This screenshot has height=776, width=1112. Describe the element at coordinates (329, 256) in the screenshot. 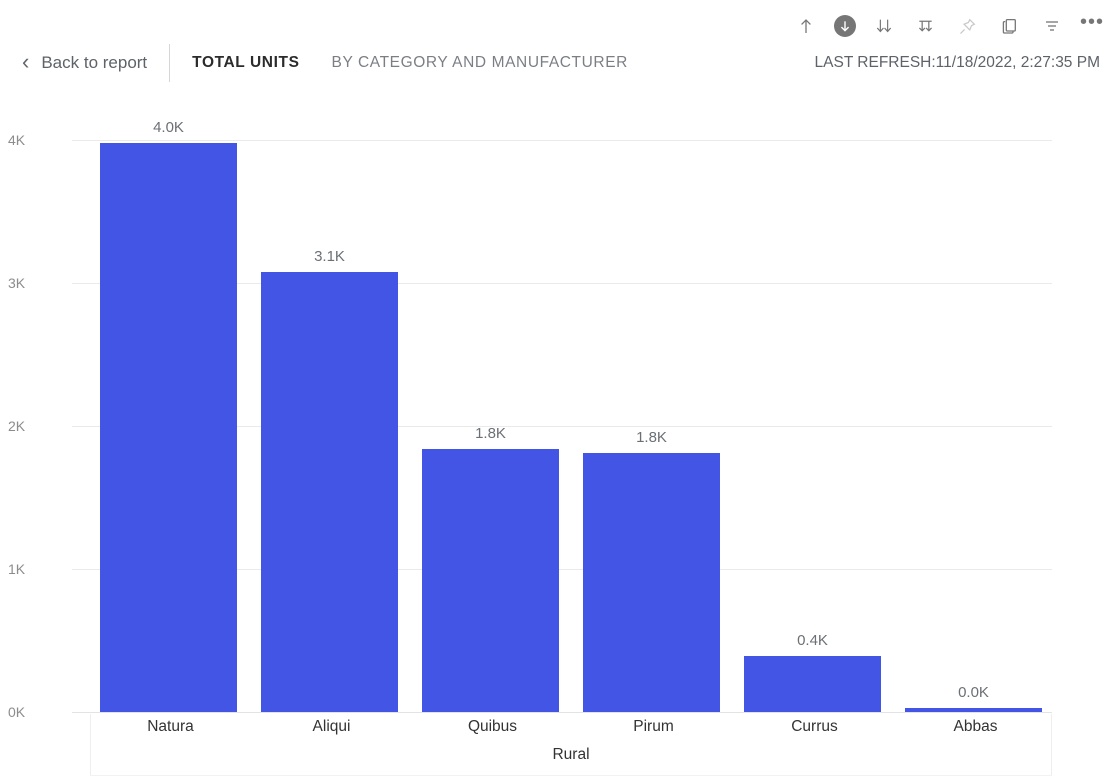

I see `bar-value-label: 3.1K` at that location.